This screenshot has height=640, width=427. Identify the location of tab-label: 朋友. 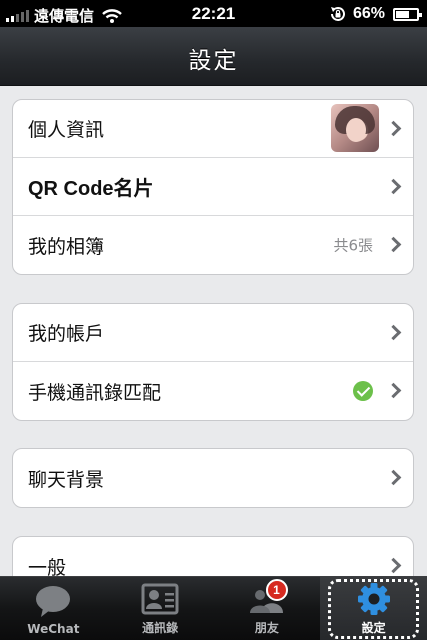
(266, 628).